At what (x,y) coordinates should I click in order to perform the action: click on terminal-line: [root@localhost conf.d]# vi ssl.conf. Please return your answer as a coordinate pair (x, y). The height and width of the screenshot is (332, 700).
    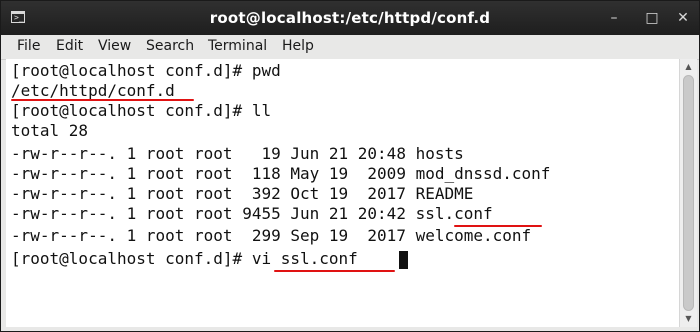
    Looking at the image, I should click on (184, 258).